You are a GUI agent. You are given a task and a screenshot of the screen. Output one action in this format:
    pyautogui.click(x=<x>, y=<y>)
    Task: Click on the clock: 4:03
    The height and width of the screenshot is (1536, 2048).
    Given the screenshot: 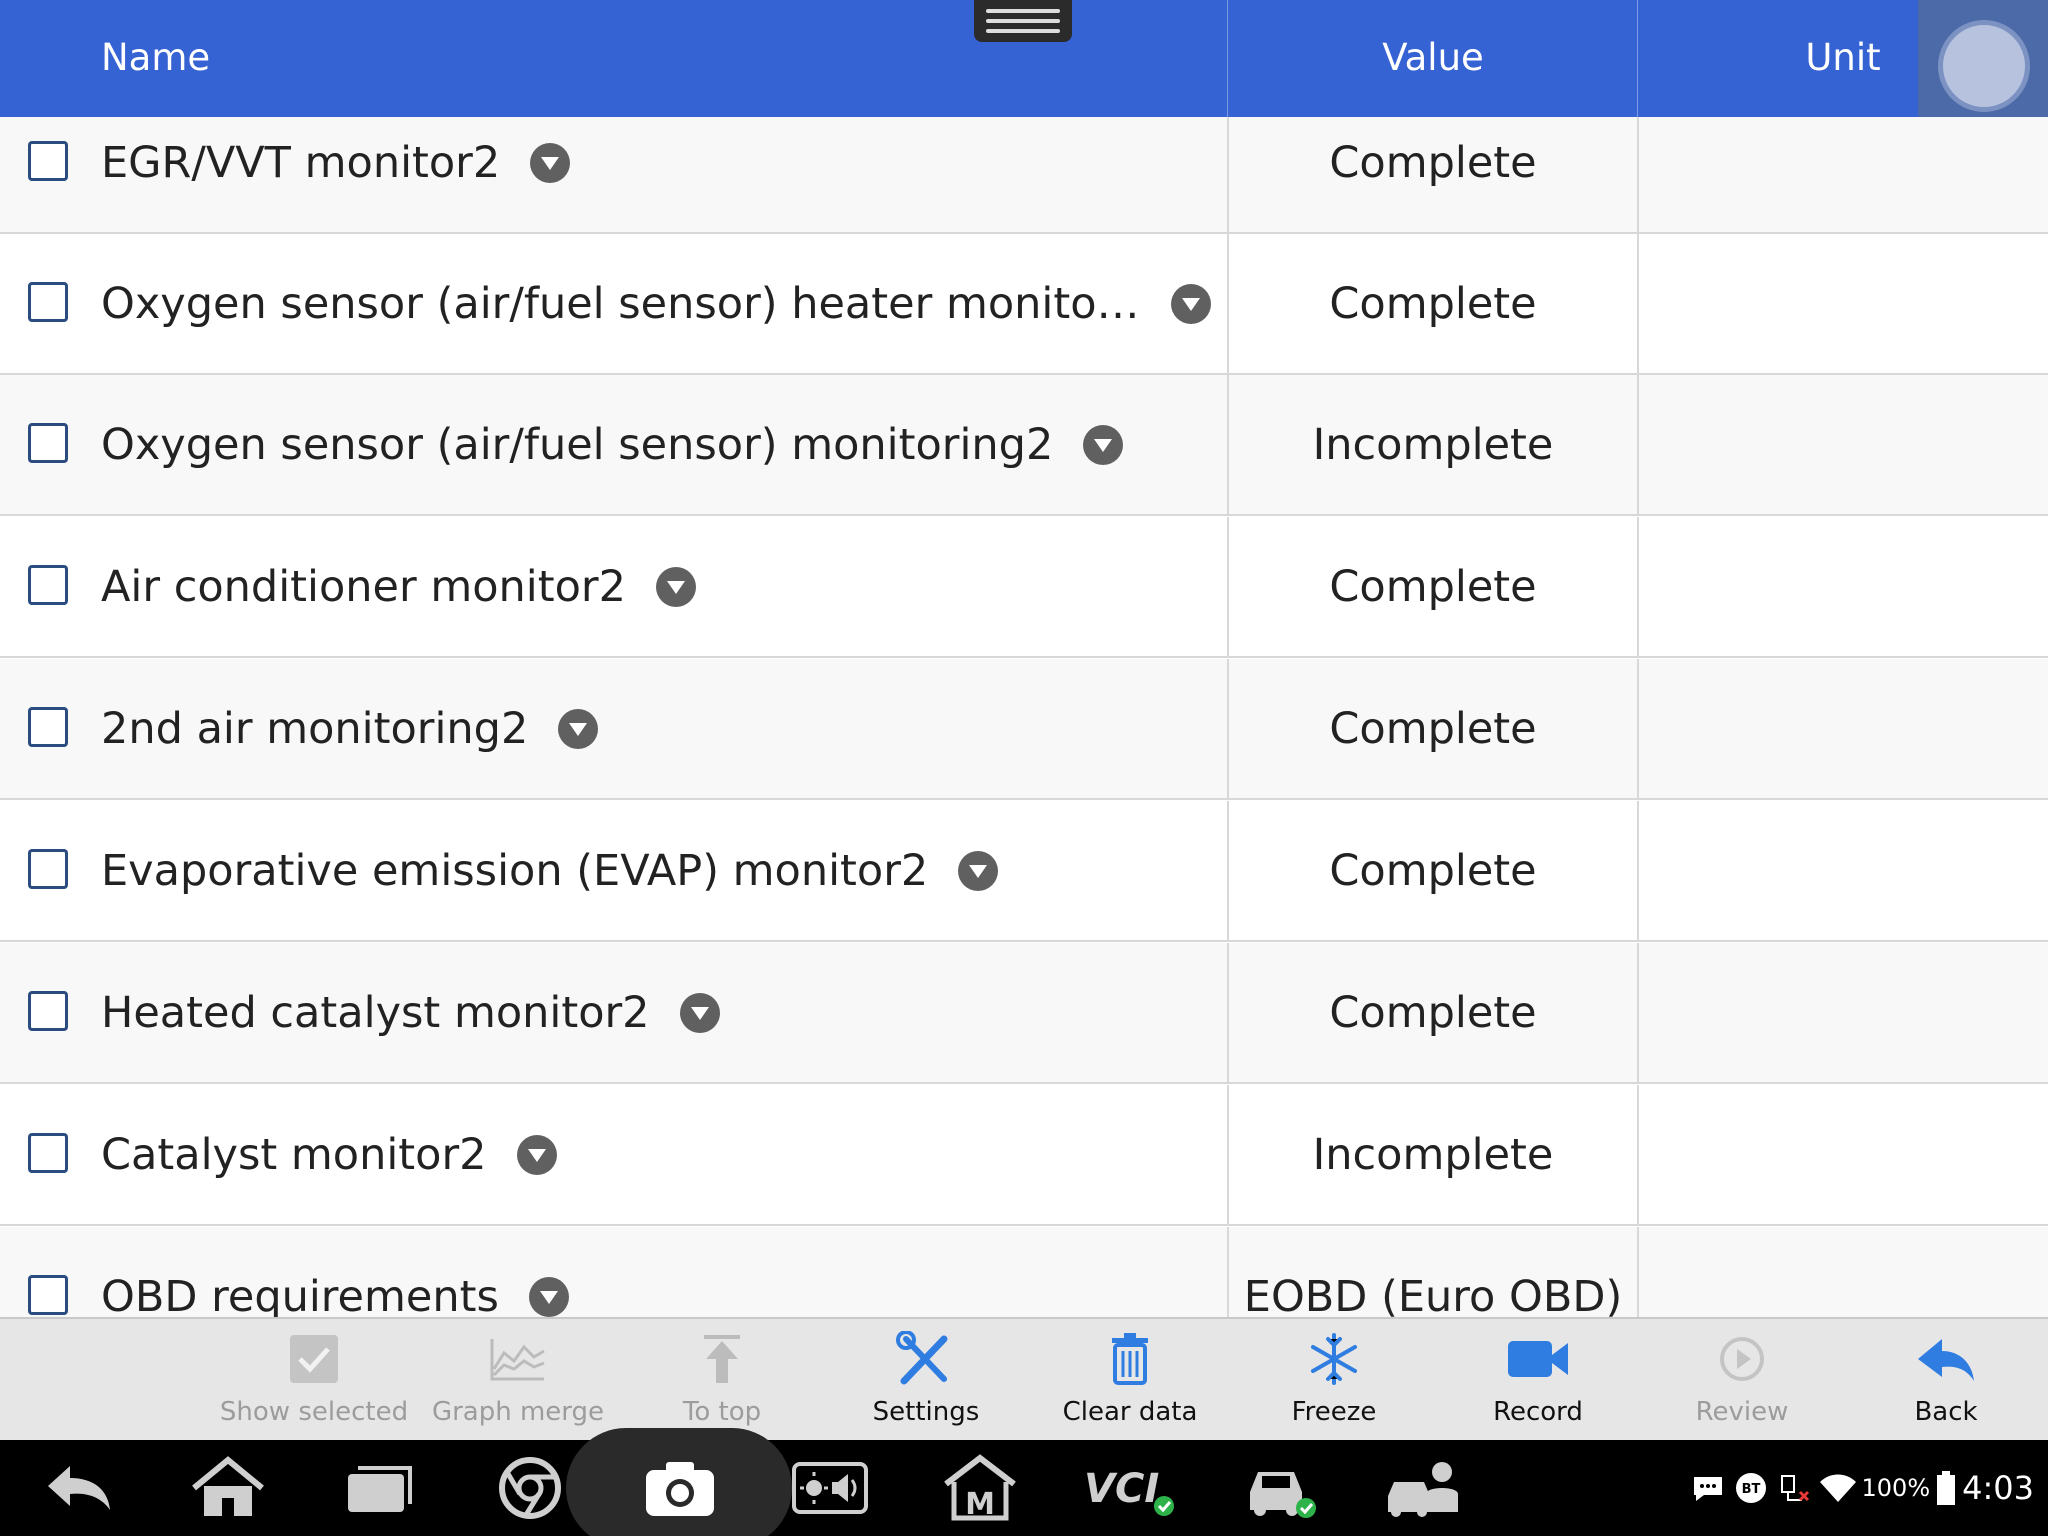 What is the action you would take?
    pyautogui.click(x=1998, y=1488)
    